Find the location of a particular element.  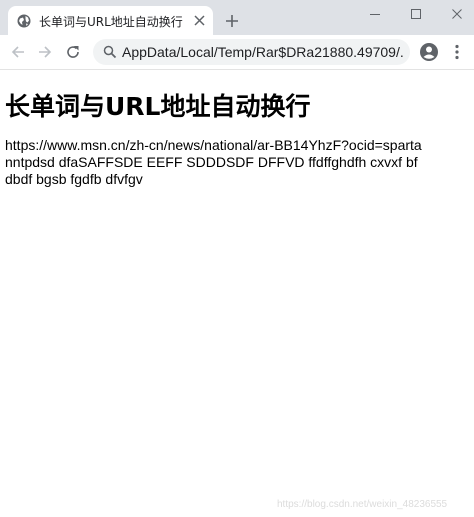

globe-icon is located at coordinates (24, 21).